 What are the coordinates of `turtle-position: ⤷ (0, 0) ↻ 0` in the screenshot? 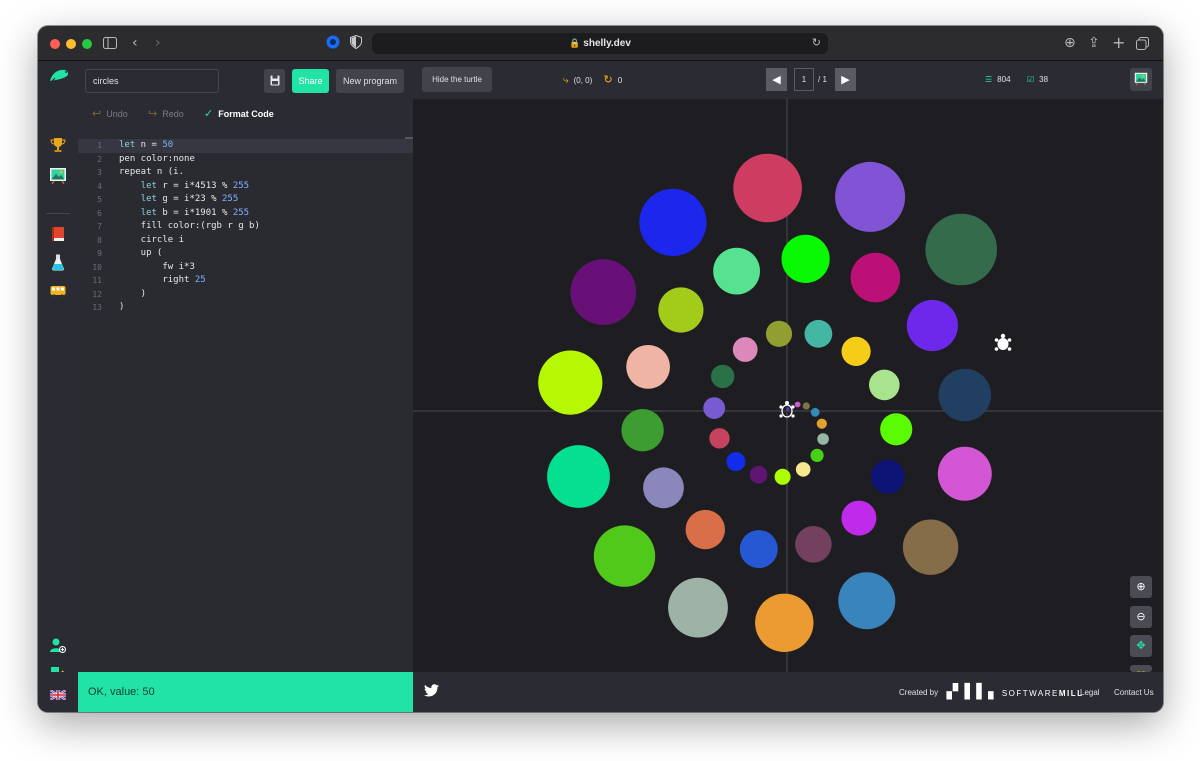 It's located at (592, 80).